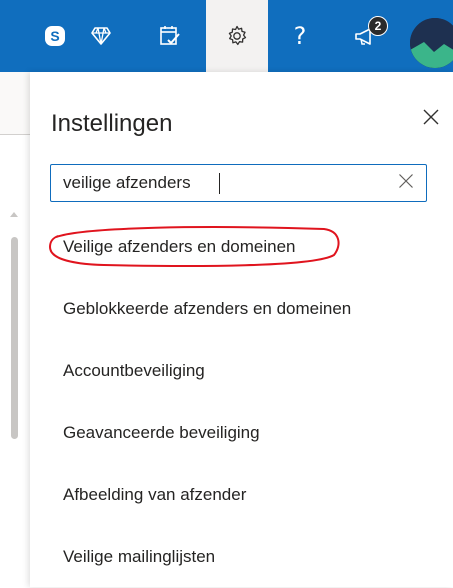  I want to click on notification-count-badge: 2, so click(378, 26).